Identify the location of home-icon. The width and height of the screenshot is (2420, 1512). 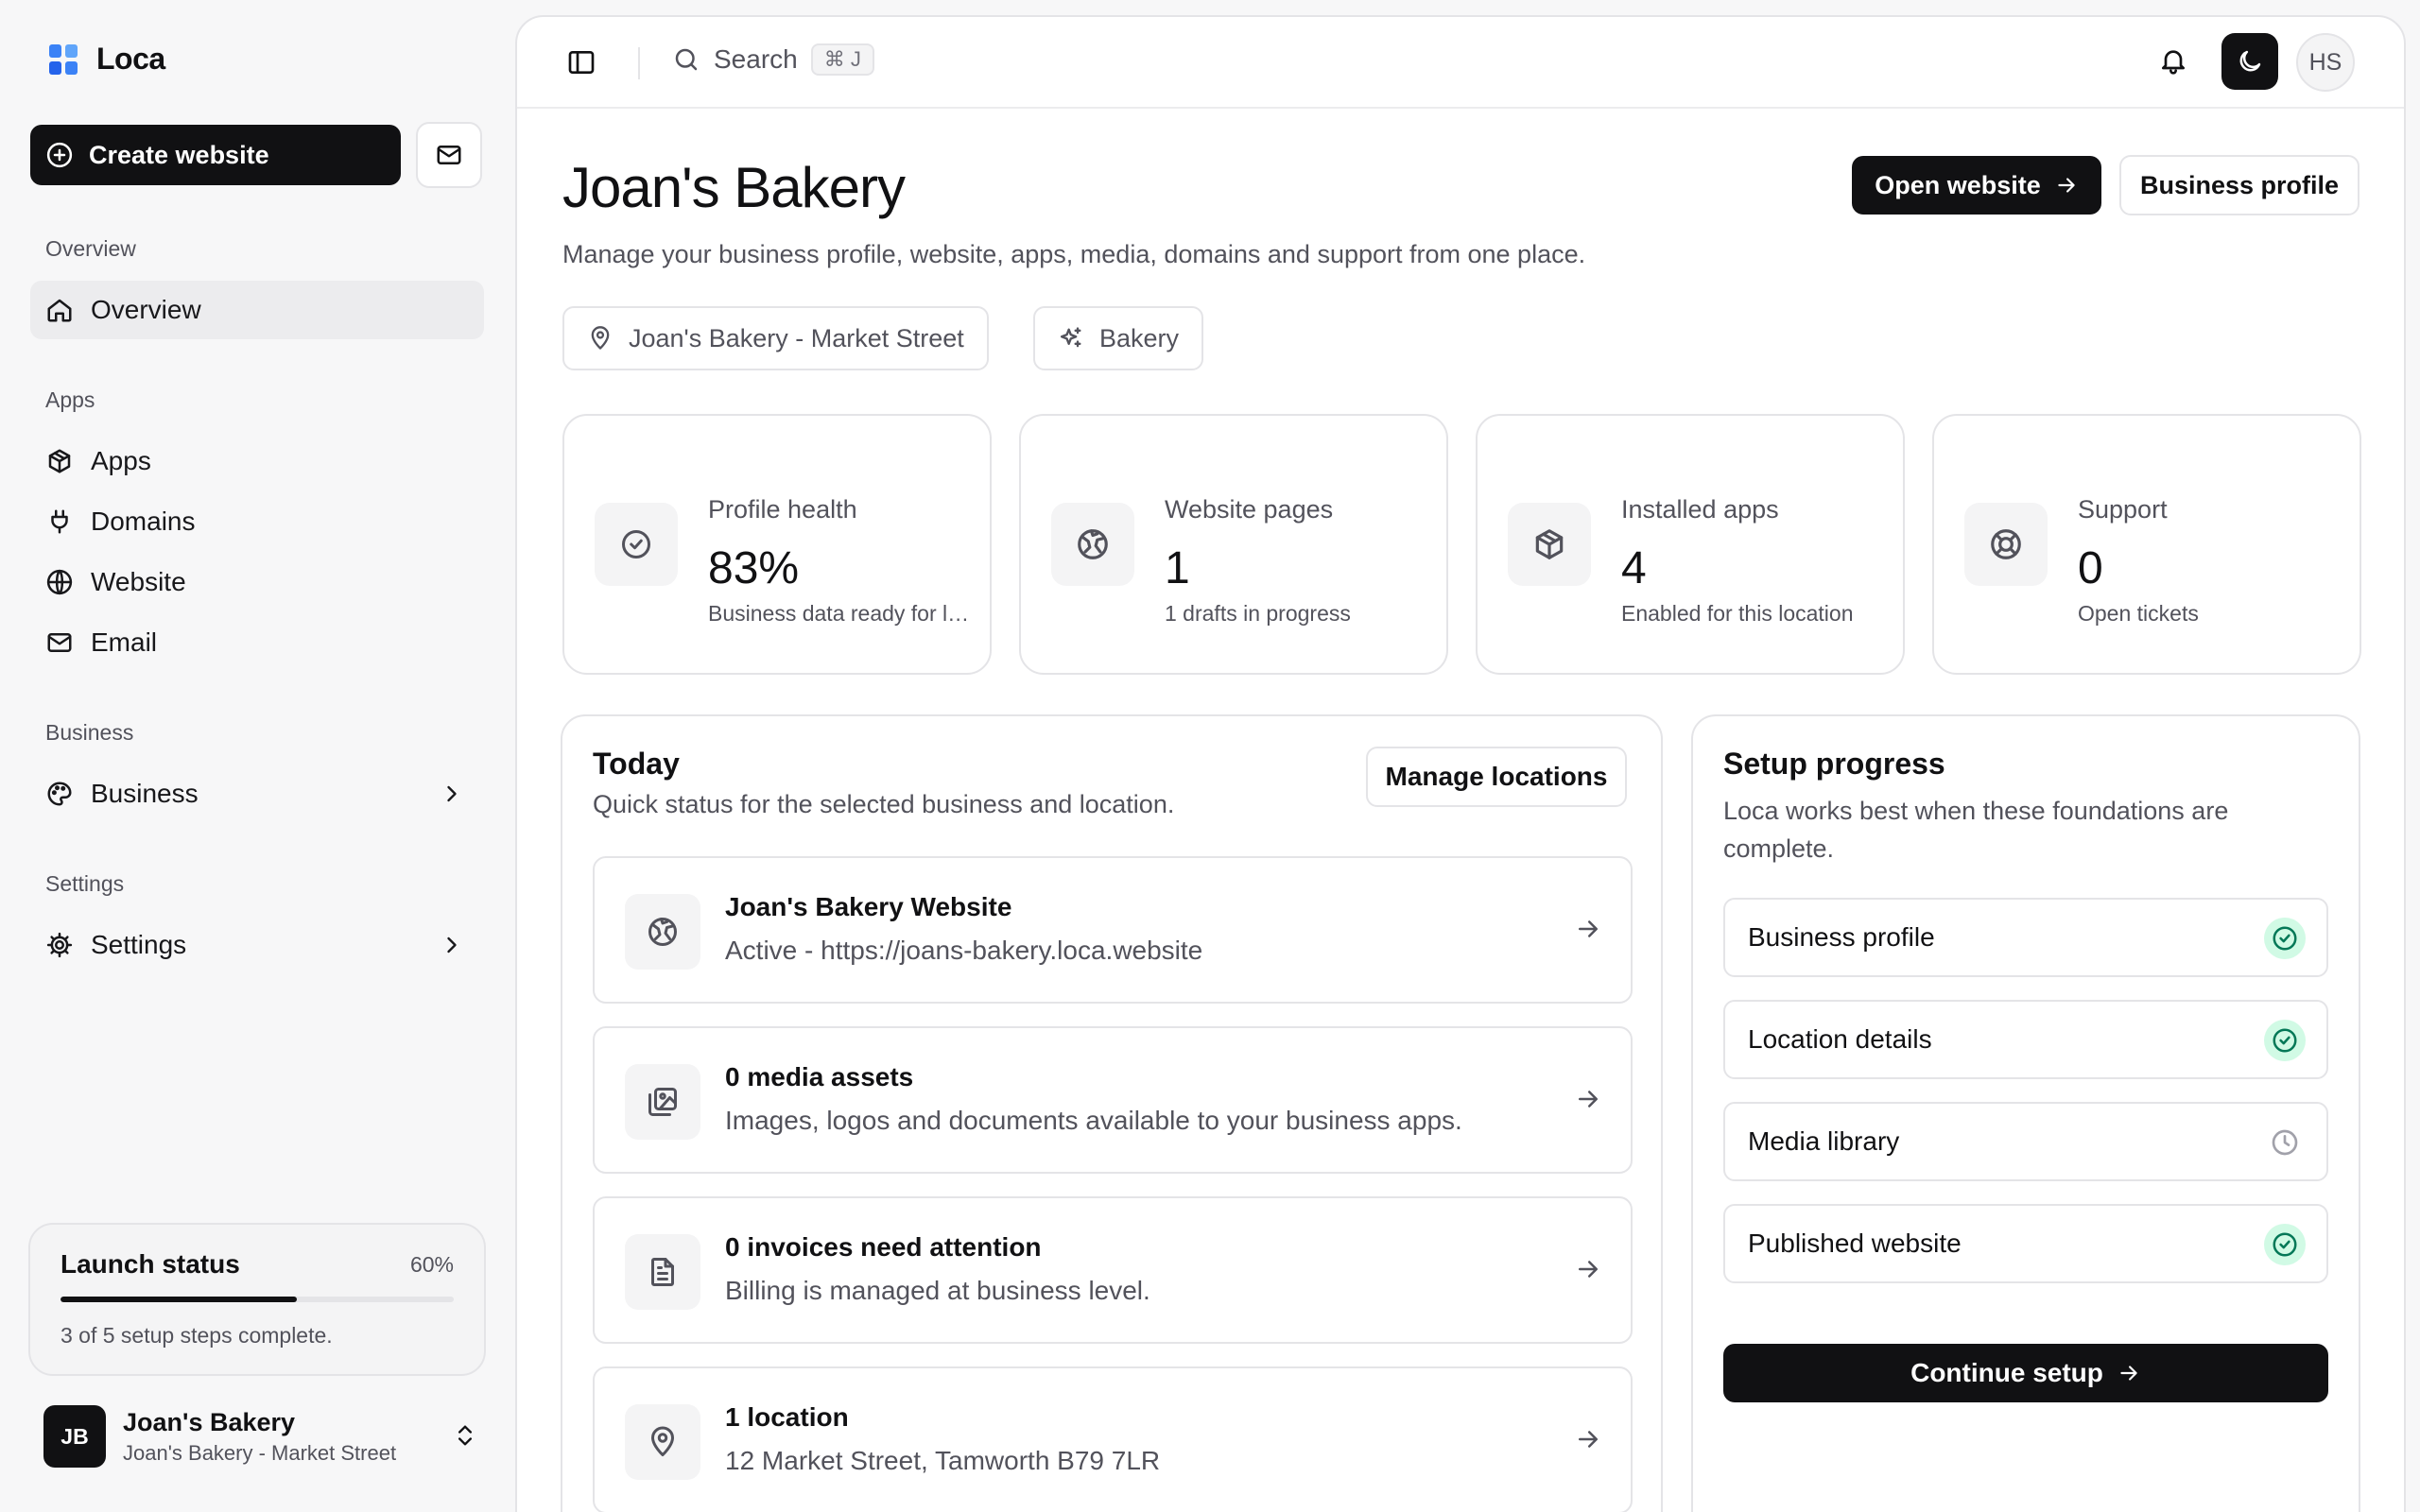
(59, 310).